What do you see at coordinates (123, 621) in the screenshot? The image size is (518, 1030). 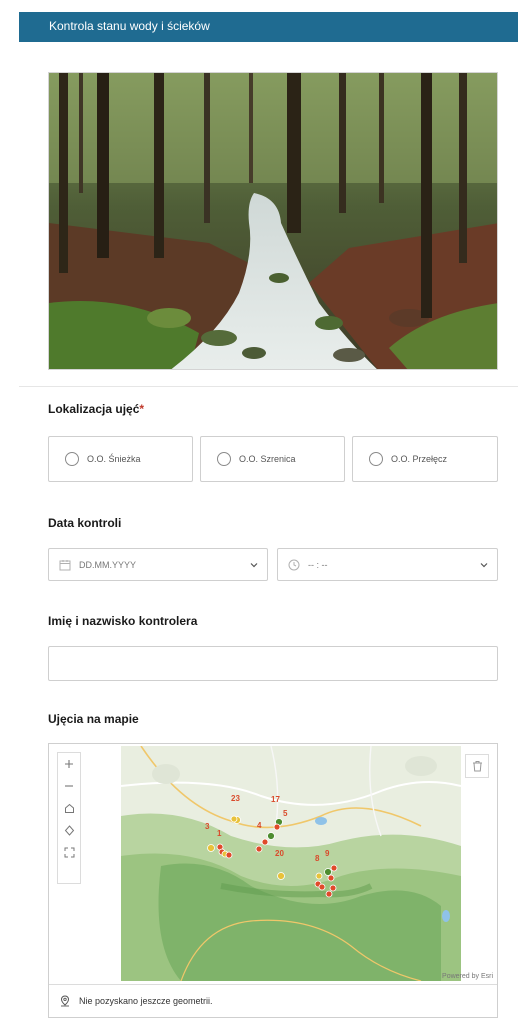 I see `inspector-label: Imię i nazwisko kontrolera` at bounding box center [123, 621].